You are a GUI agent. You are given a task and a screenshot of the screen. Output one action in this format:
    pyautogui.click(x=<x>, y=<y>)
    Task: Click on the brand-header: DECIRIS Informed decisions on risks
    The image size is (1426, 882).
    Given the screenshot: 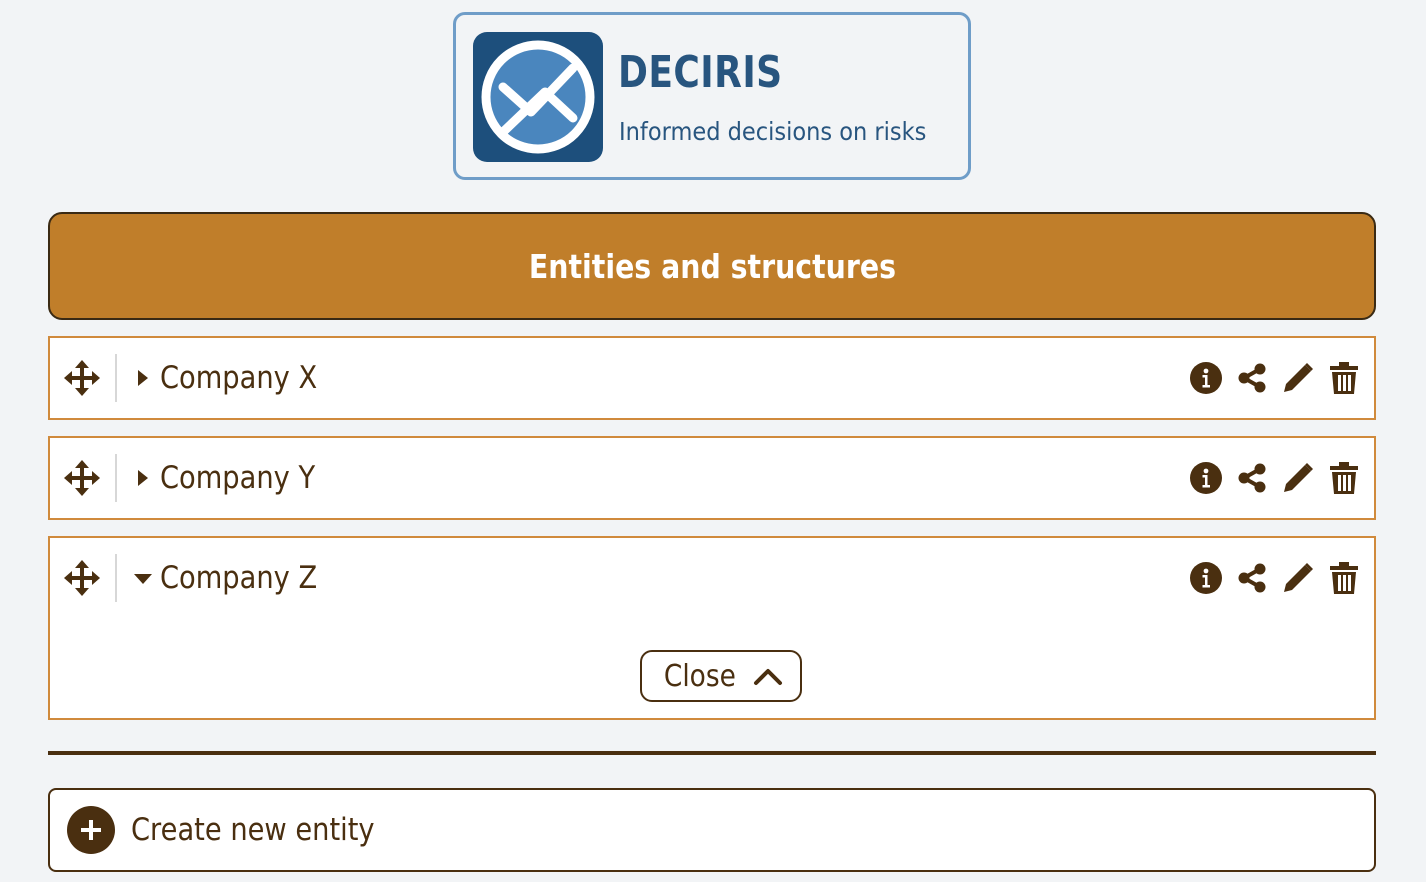 What is the action you would take?
    pyautogui.click(x=712, y=96)
    